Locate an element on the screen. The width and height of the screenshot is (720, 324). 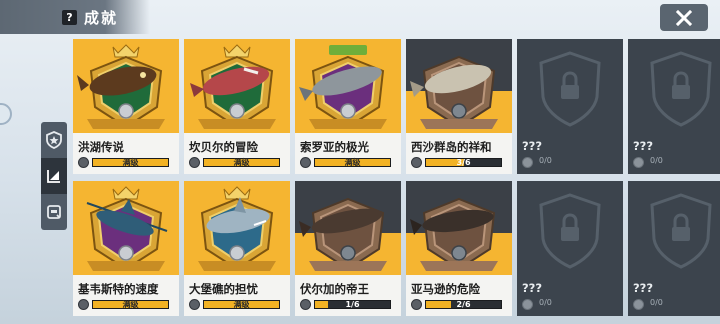
achievement-card: 洪湖传说 满级 is located at coordinates (126, 106).